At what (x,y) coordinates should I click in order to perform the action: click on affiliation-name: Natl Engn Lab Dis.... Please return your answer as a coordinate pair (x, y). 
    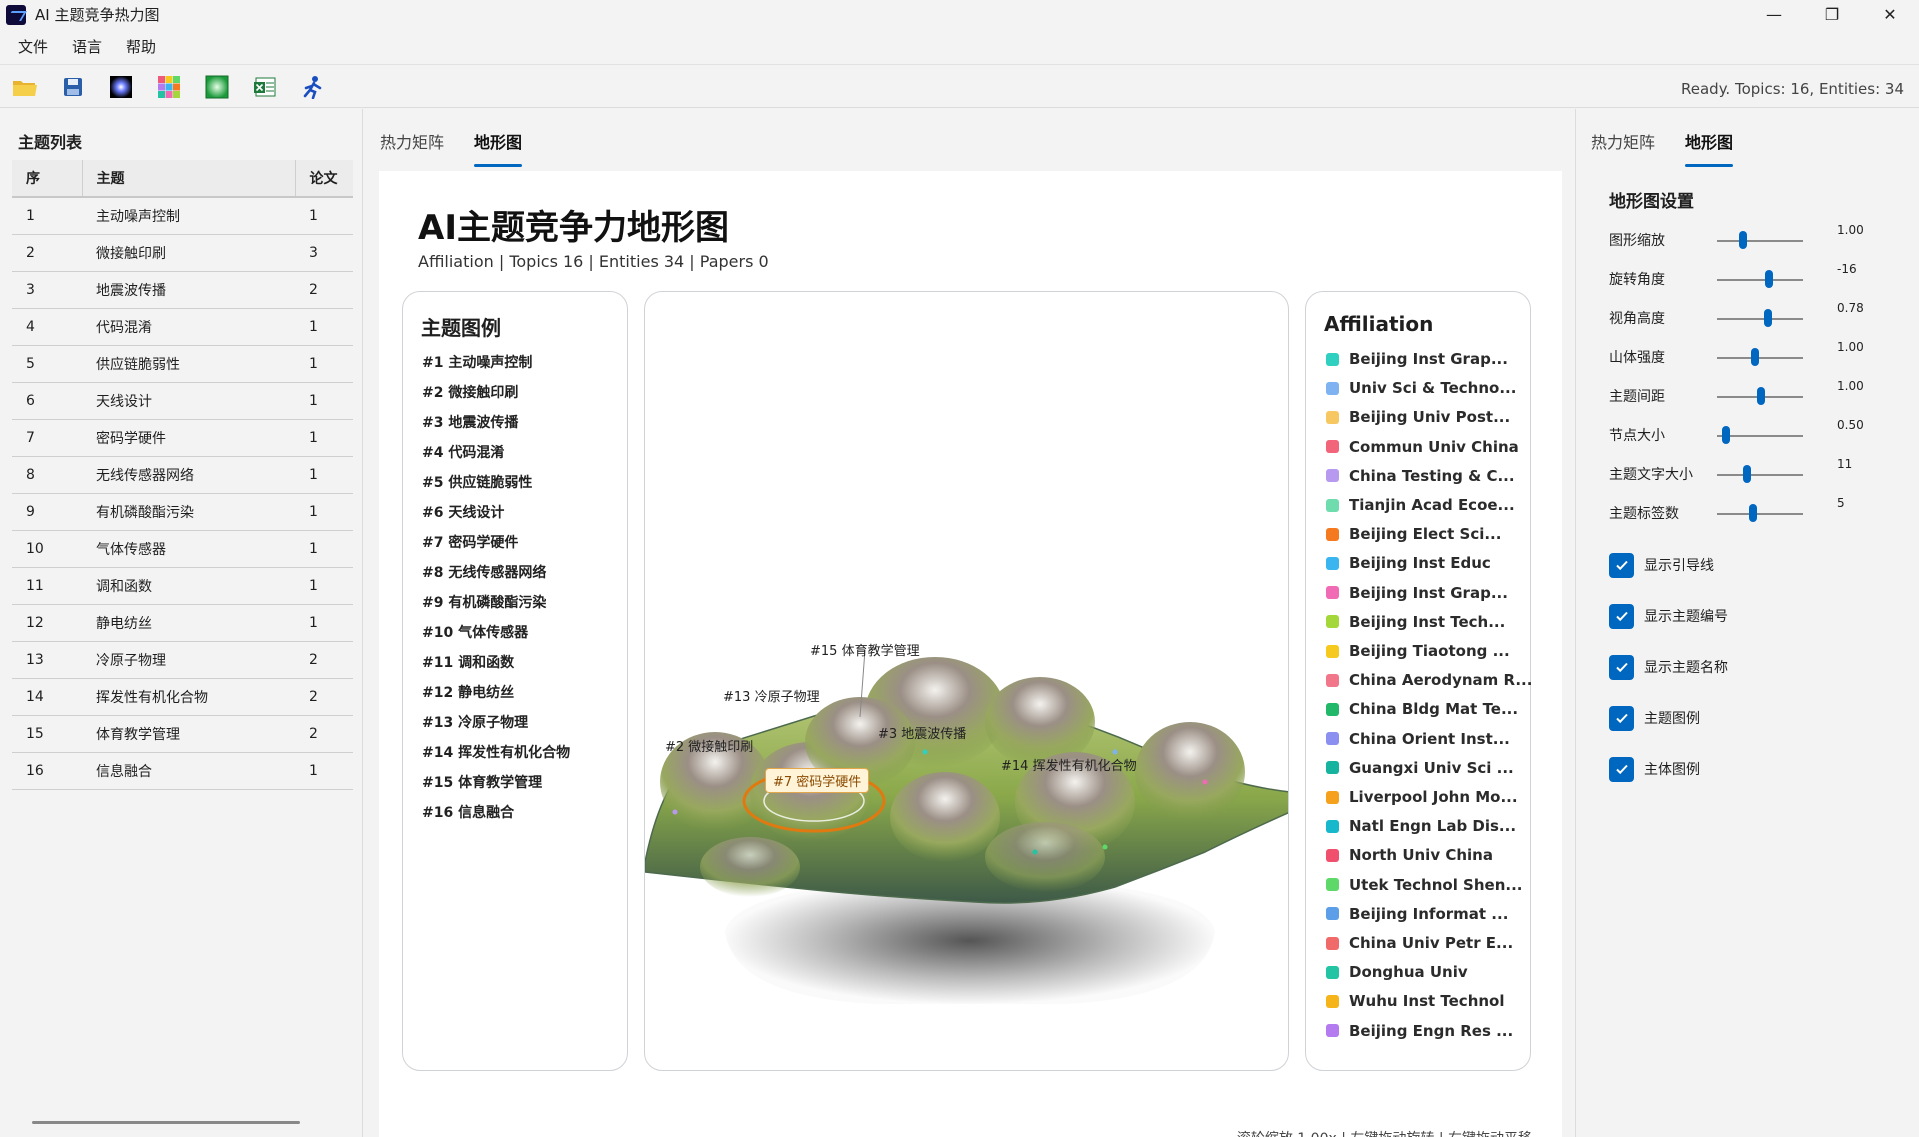
    Looking at the image, I should click on (1433, 826).